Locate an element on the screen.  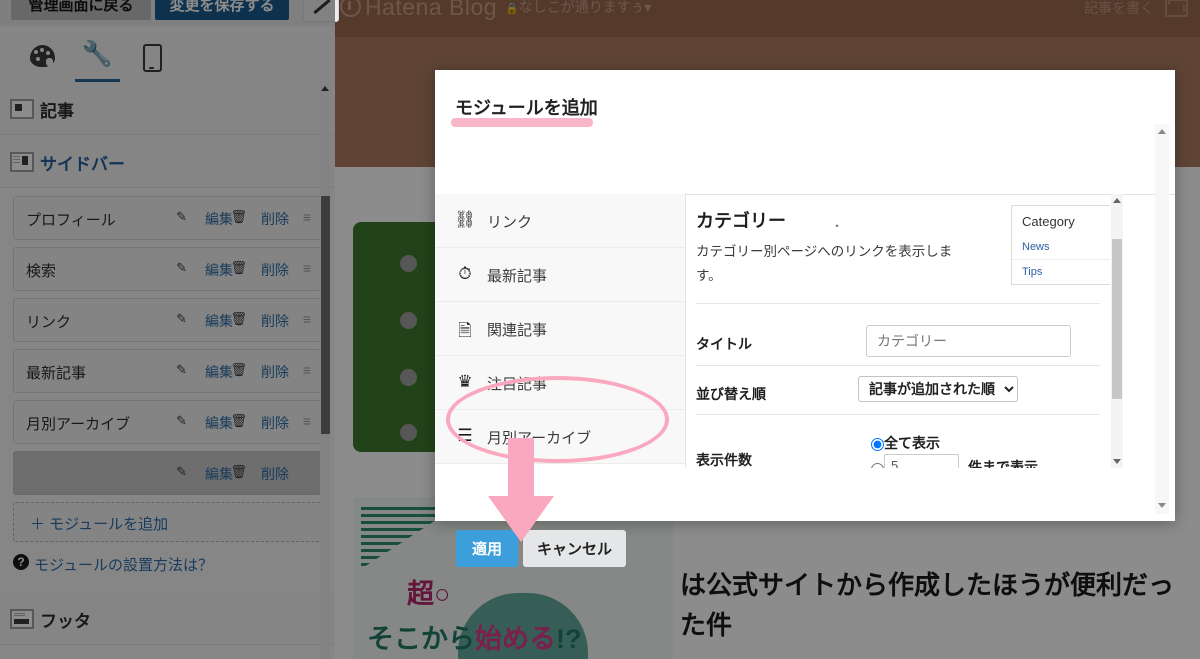
add-module-button: ＋ モジュールを追加 is located at coordinates (167, 522).